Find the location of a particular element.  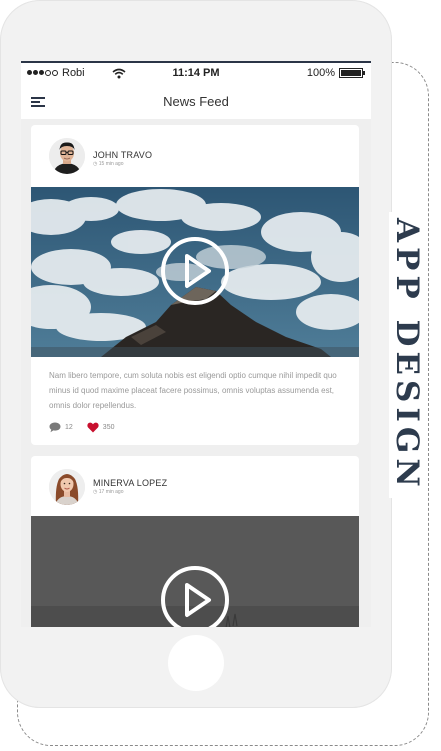

side-caption: APP DESIGN is located at coordinates (407, 355).